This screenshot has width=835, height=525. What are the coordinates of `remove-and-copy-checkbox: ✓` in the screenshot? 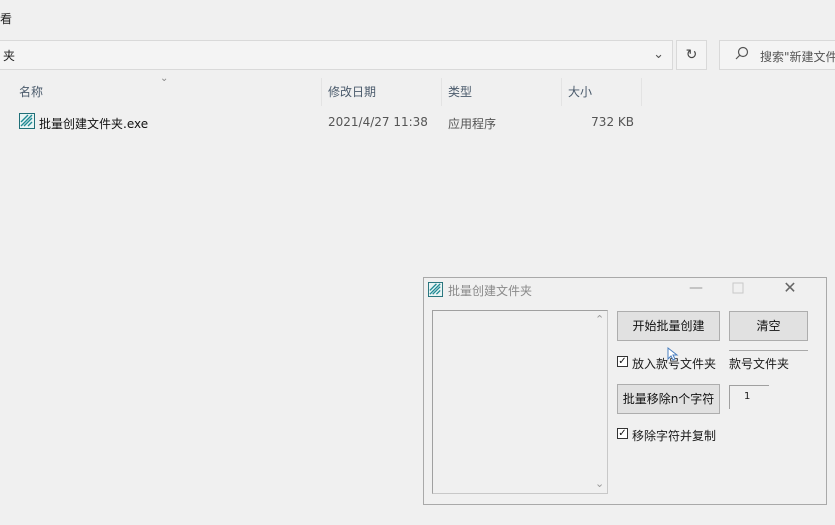 It's located at (622, 433).